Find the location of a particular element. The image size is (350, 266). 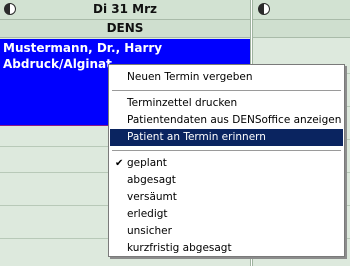

menu-item-remind-patient: Patient an Termin erinnern is located at coordinates (226, 137).